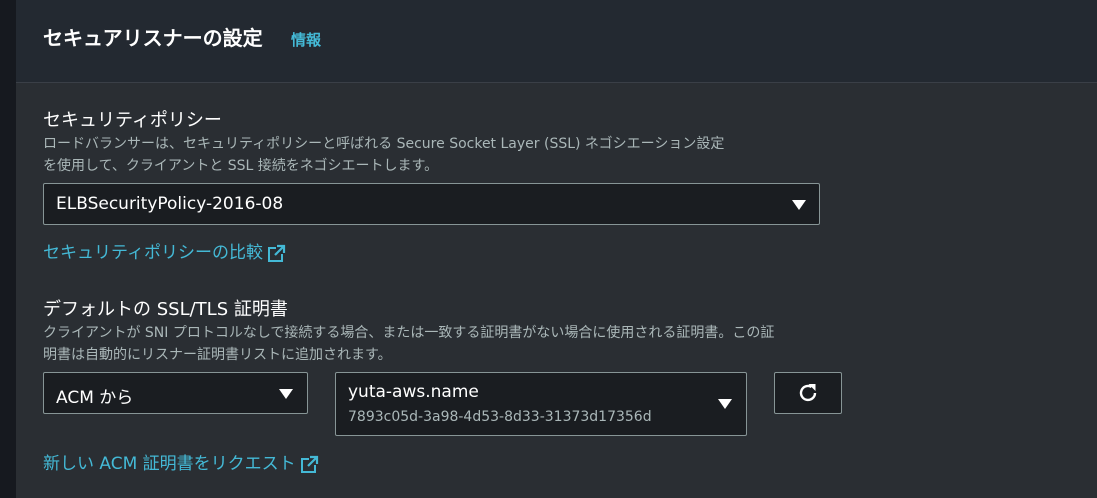 The height and width of the screenshot is (498, 1097). Describe the element at coordinates (8, 249) in the screenshot. I see `left-gutter` at that location.